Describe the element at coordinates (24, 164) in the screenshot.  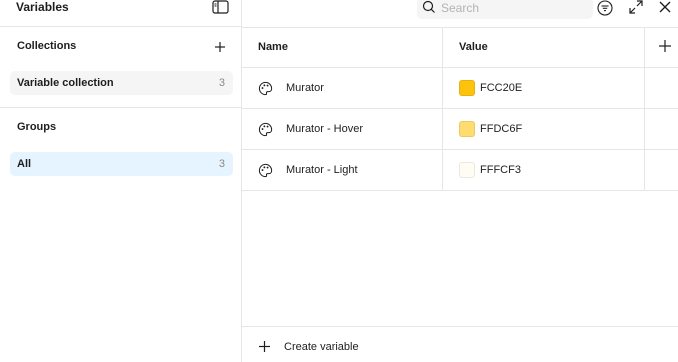
I see `group-label: All` at that location.